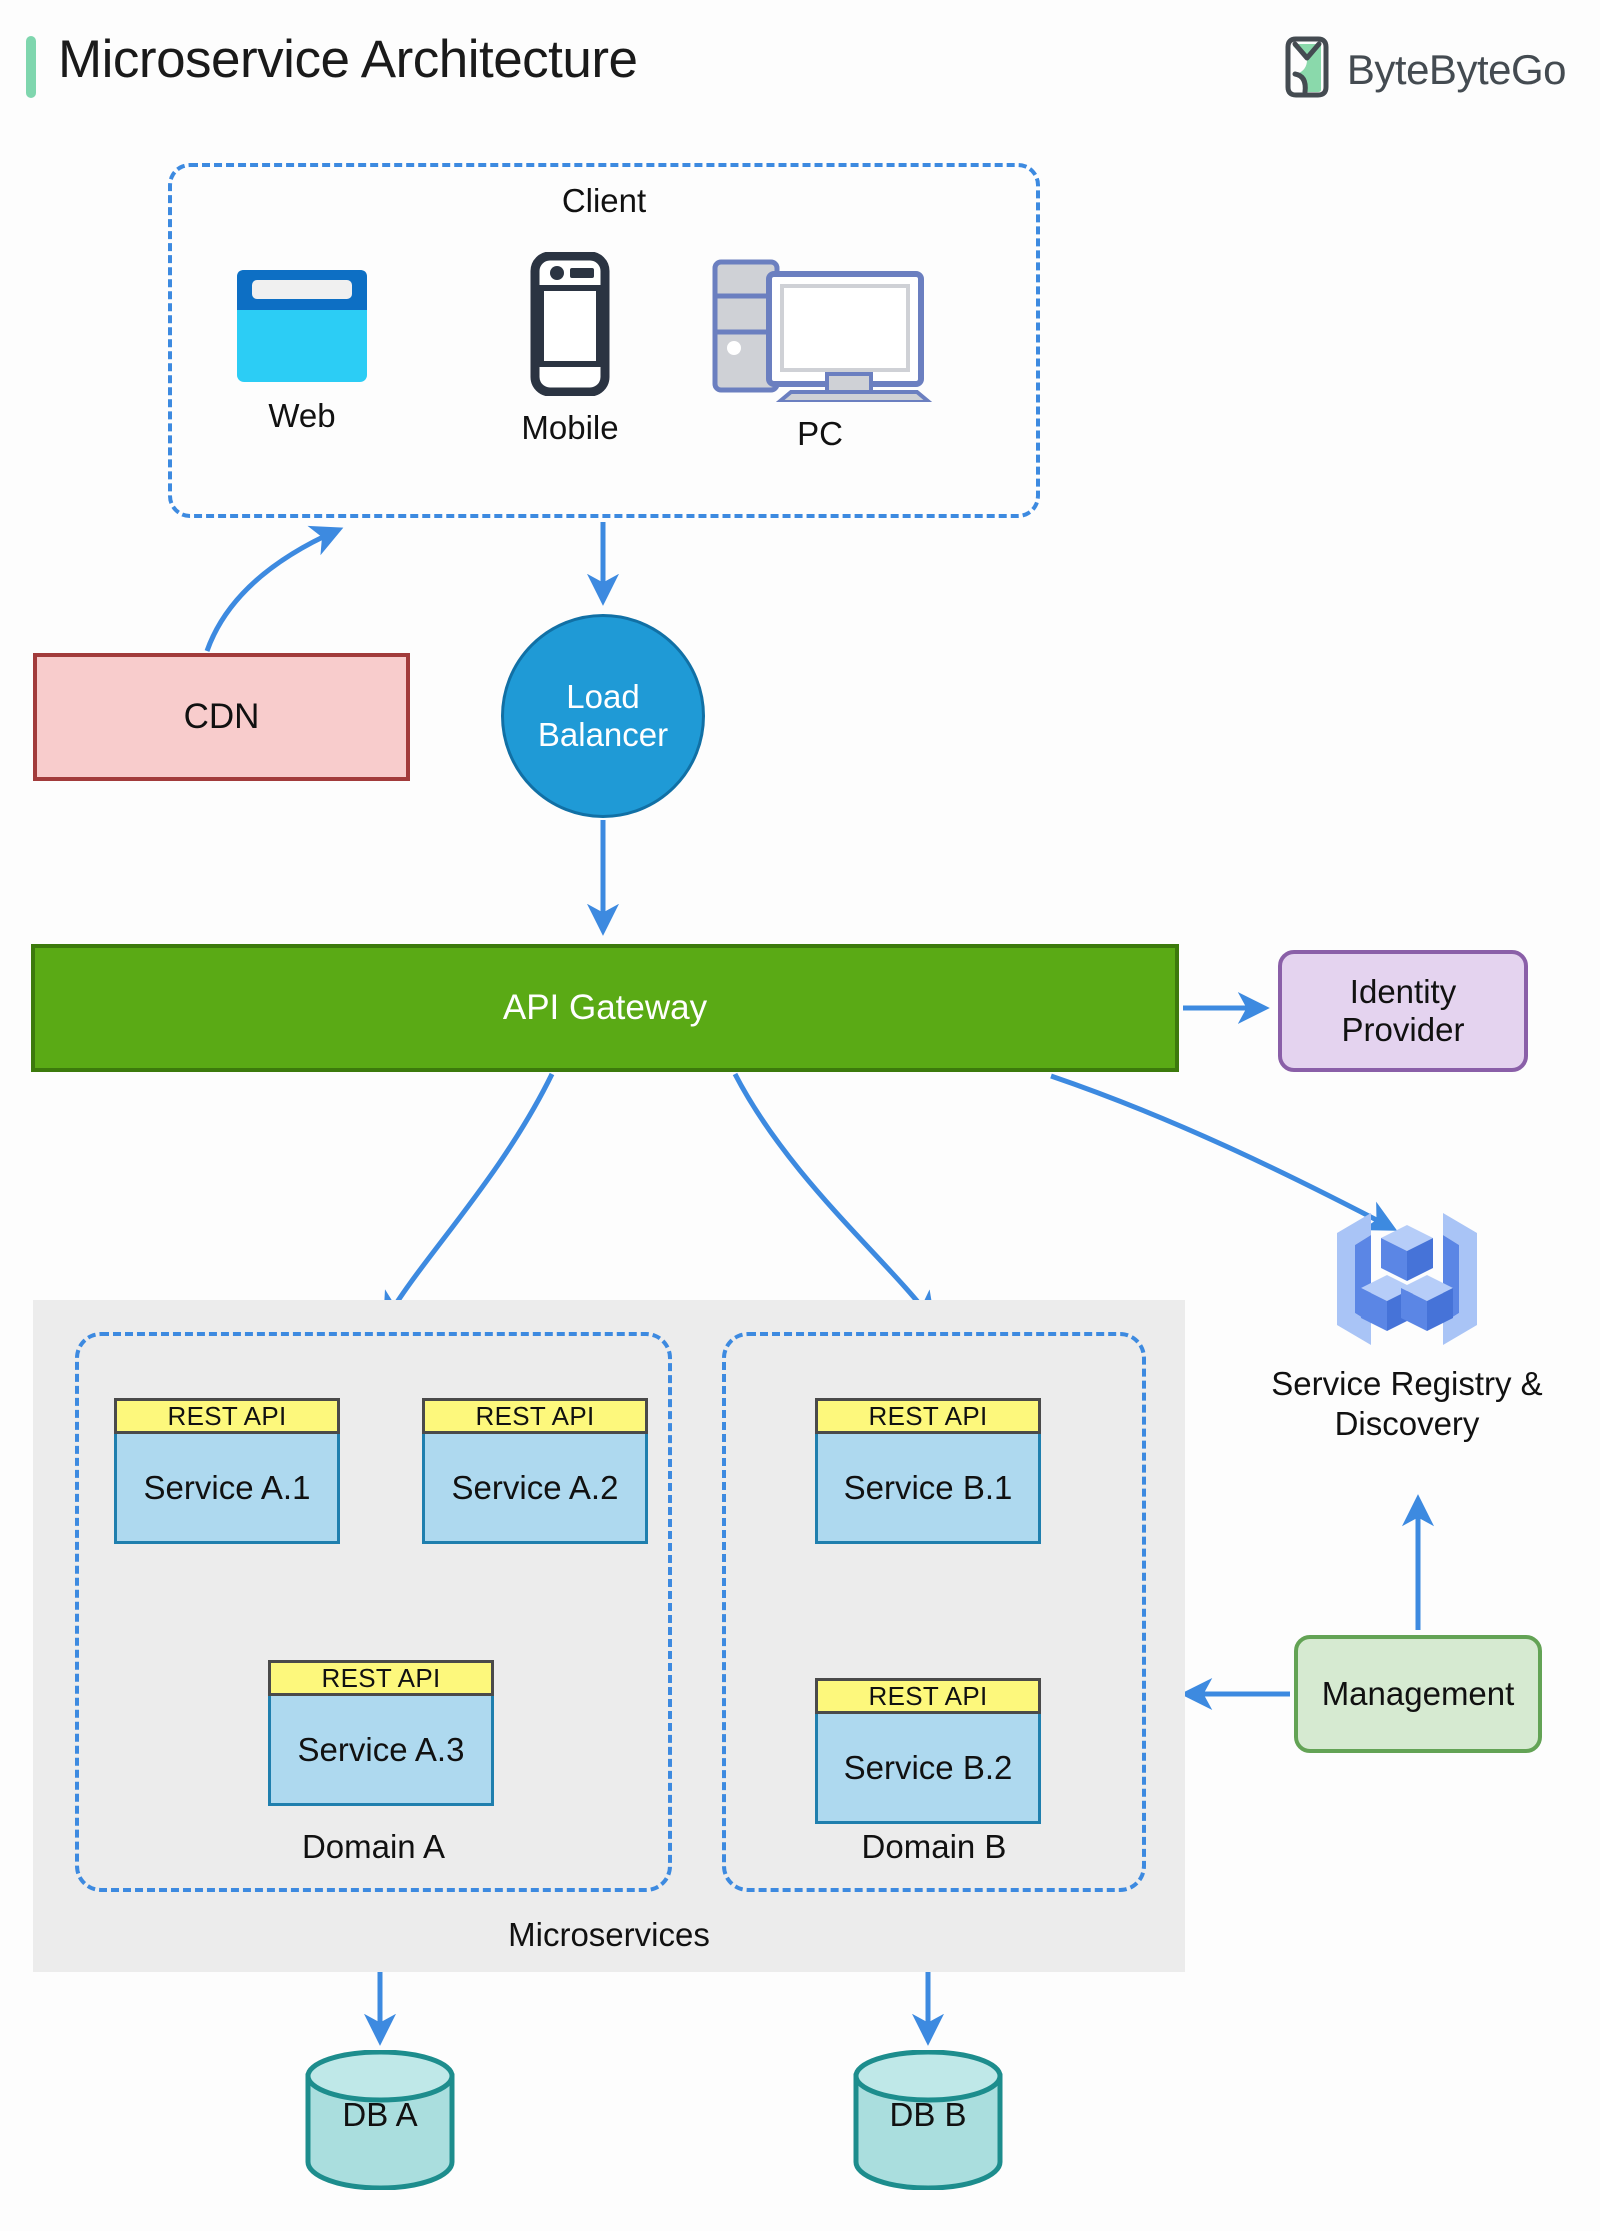 This screenshot has width=1600, height=2231. I want to click on service-body: Service B.2, so click(928, 1769).